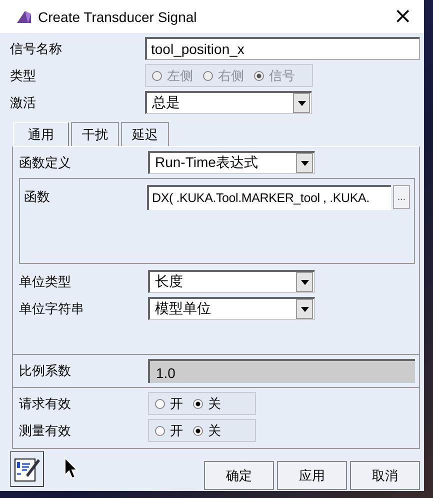 Image resolution: width=433 pixels, height=498 pixels. What do you see at coordinates (231, 308) in the screenshot?
I see `unit-string-dropdown: 模型单位` at bounding box center [231, 308].